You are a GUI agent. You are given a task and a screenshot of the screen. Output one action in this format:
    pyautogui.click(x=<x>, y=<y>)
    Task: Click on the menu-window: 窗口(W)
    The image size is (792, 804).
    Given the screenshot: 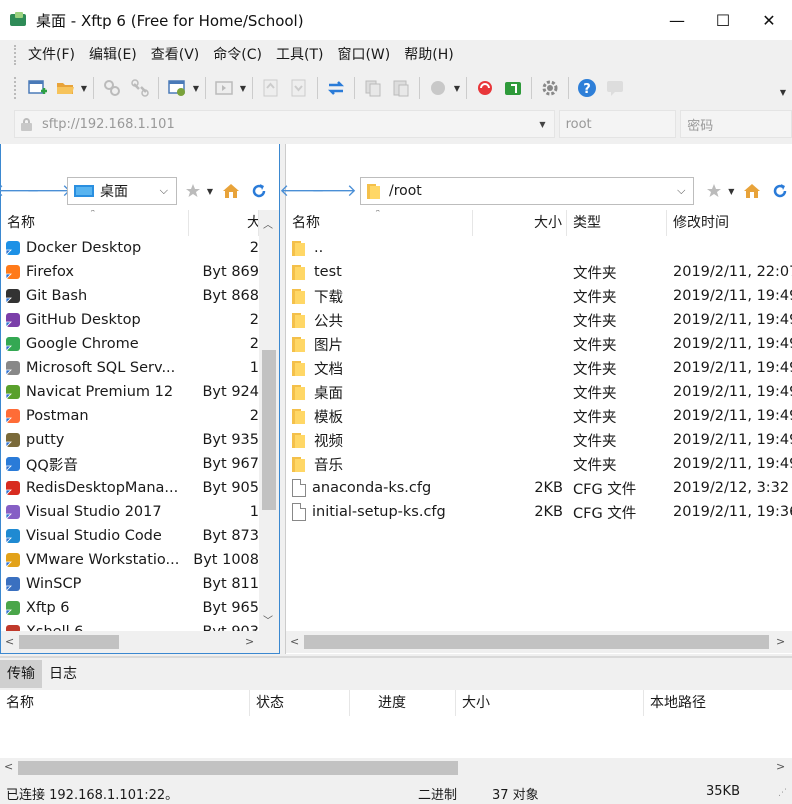 What is the action you would take?
    pyautogui.click(x=363, y=55)
    